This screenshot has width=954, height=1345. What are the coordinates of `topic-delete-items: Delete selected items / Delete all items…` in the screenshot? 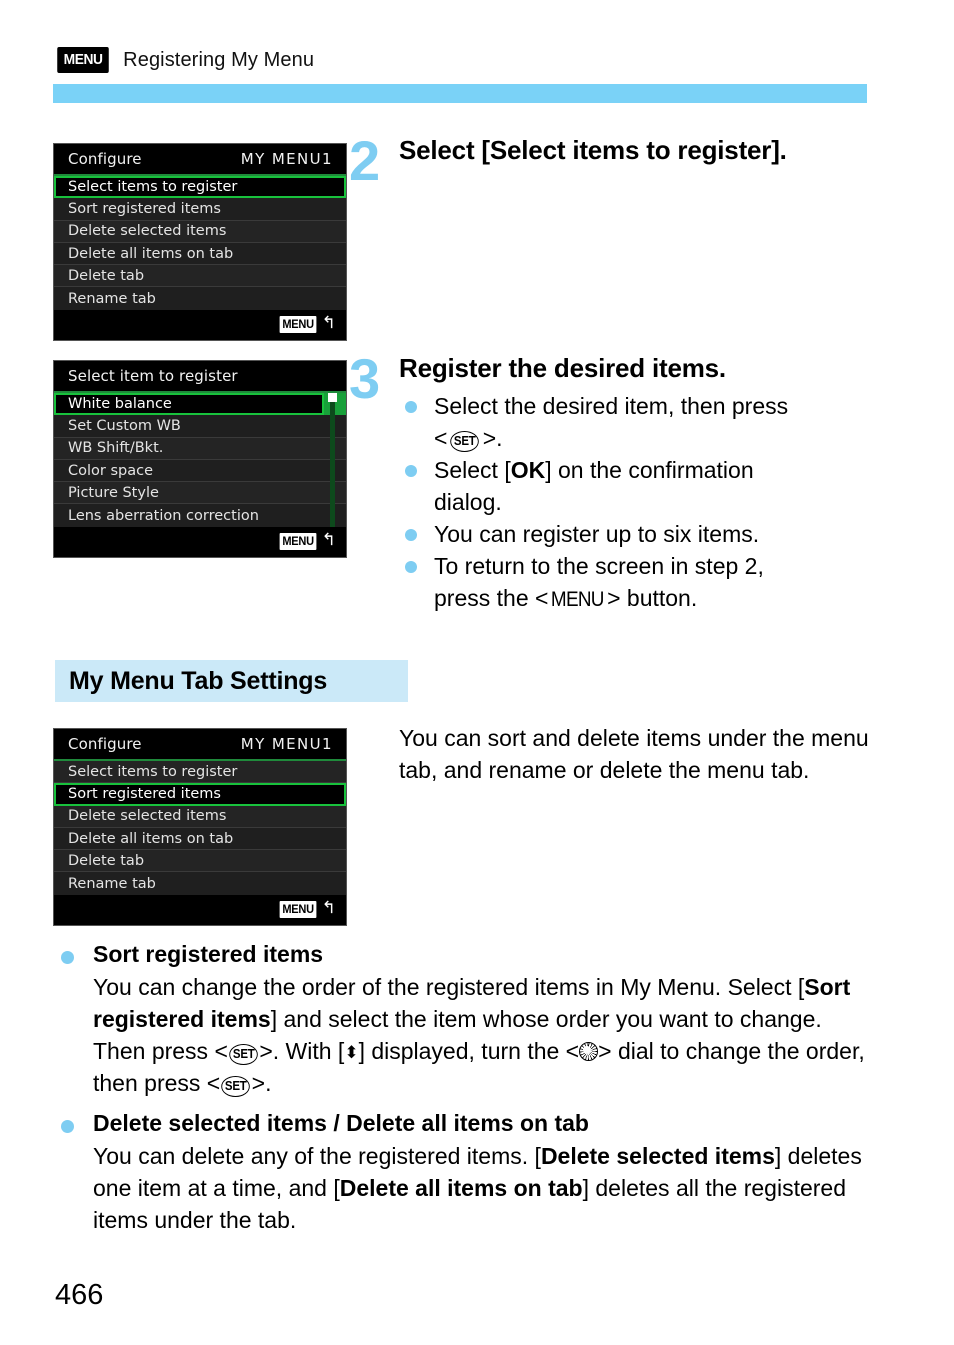 It's located at (460, 1171).